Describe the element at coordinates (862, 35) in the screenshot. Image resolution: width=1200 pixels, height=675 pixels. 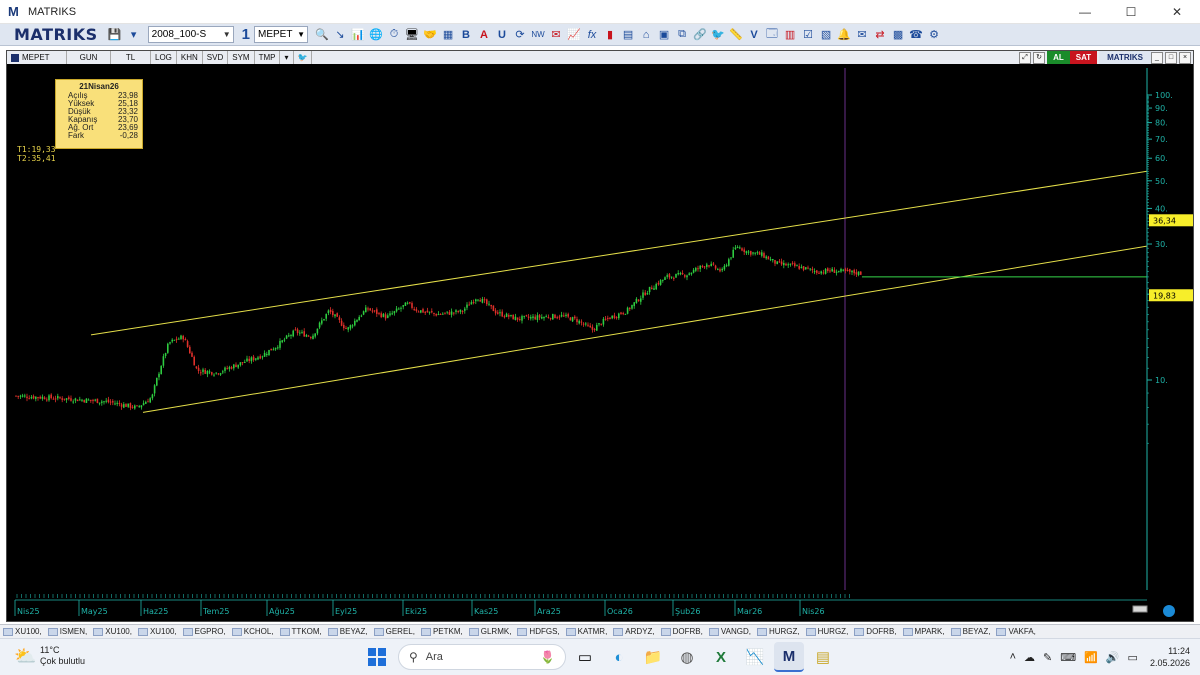
I see `envelope-icon: ✉` at that location.